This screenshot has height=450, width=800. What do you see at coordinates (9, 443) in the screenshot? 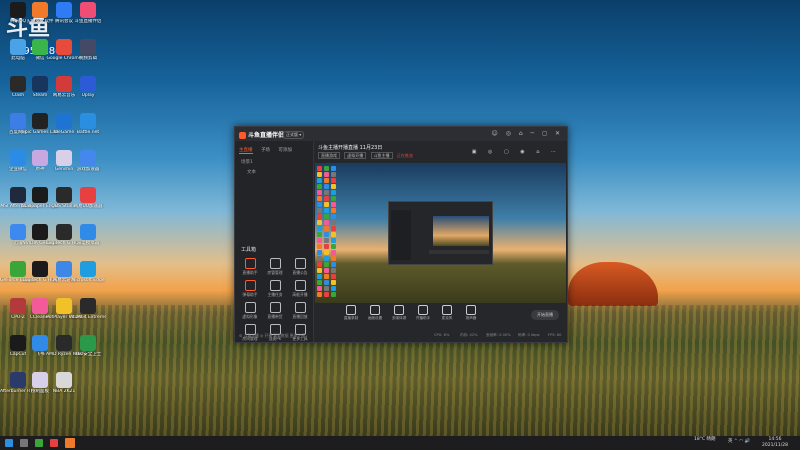
I see `start-menu-icon` at bounding box center [9, 443].